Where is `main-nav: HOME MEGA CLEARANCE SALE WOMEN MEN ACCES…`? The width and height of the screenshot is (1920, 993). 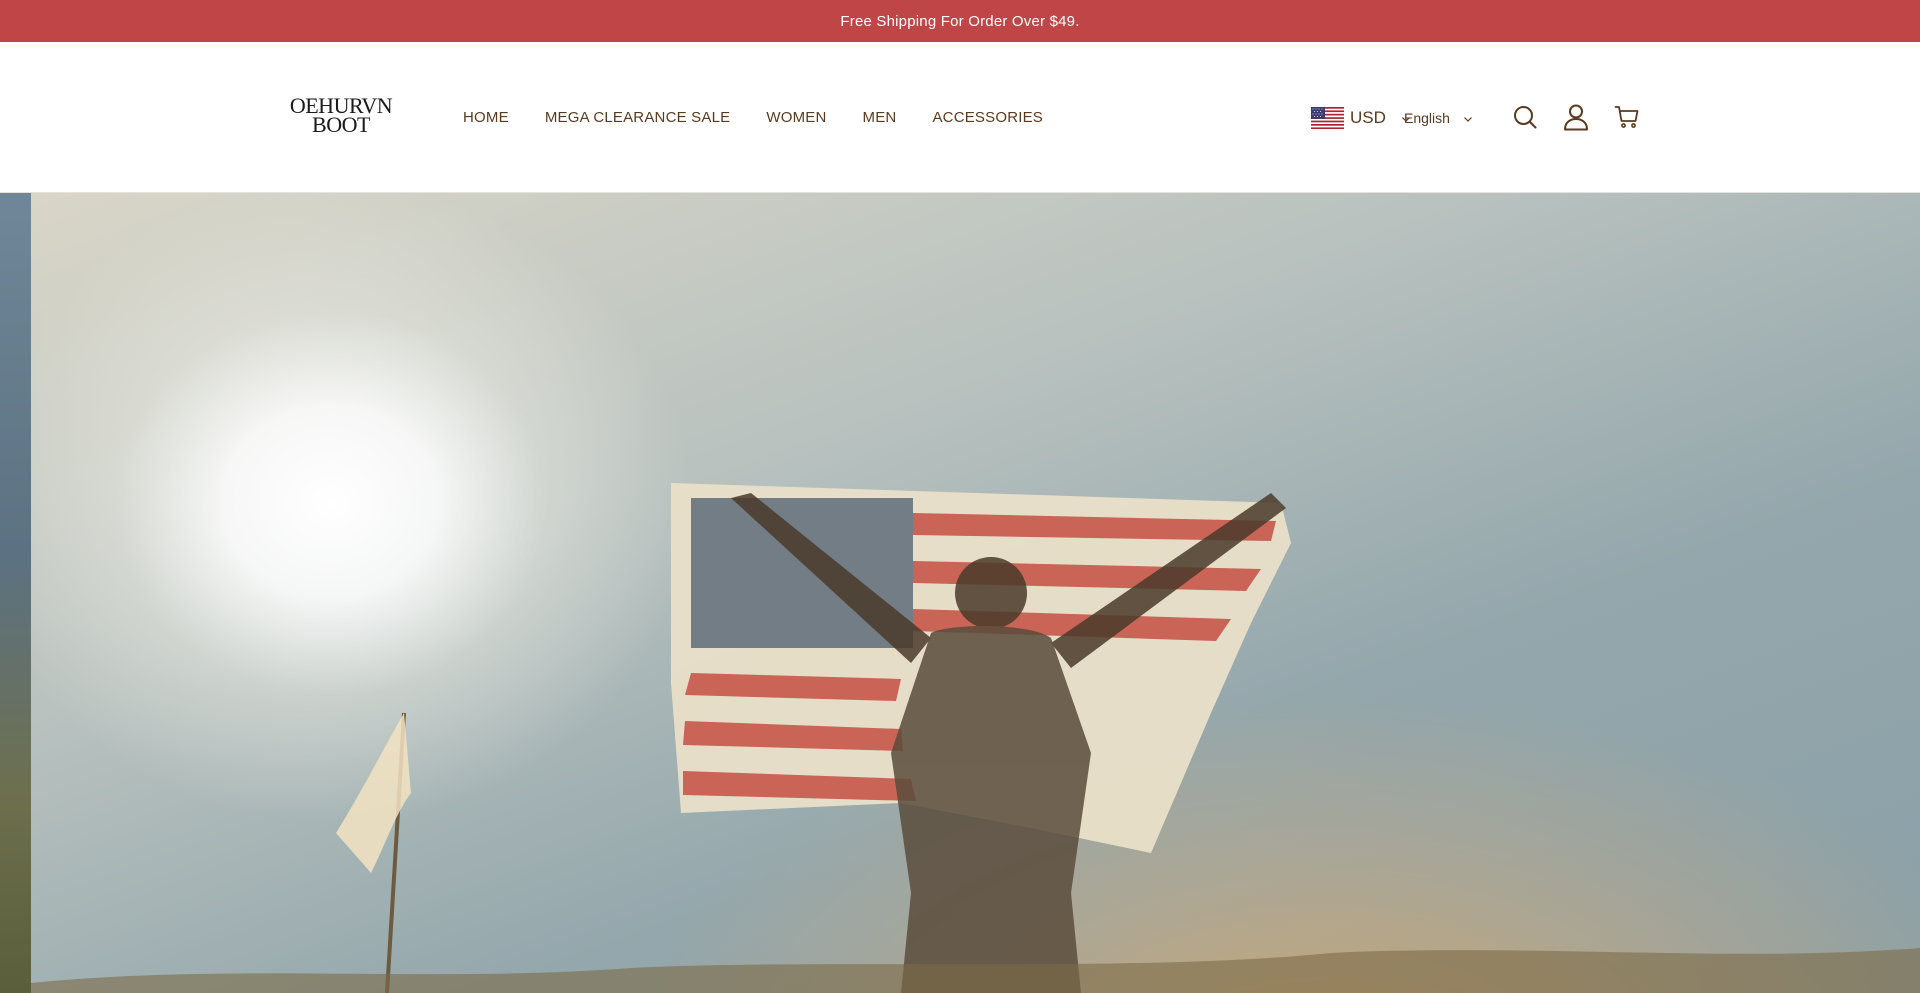
main-nav: HOME MEGA CLEARANCE SALE WOMEN MEN ACCES… is located at coordinates (771, 117).